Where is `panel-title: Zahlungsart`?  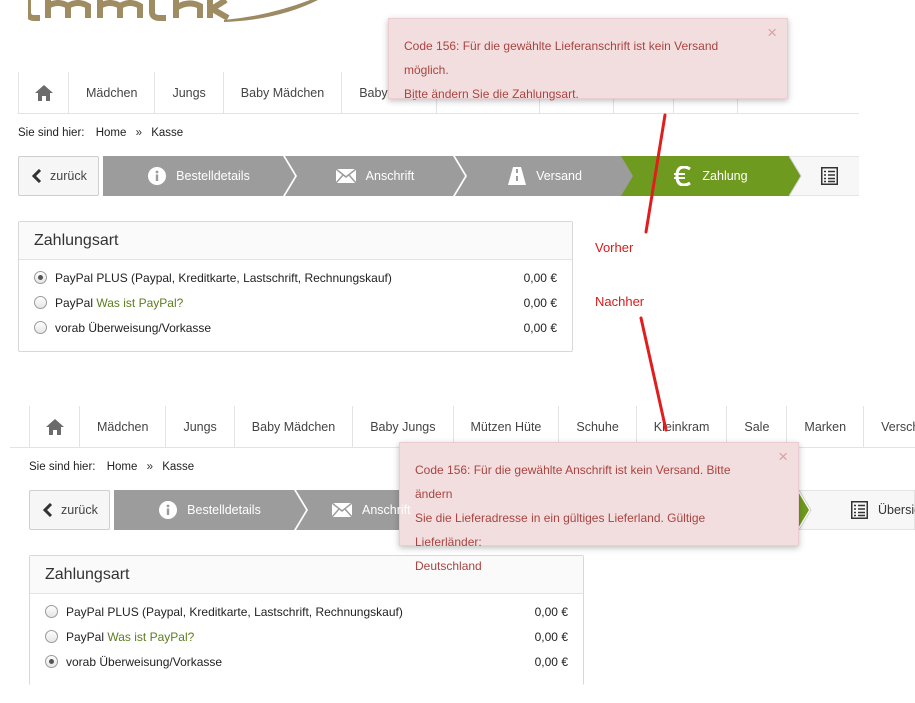 panel-title: Zahlungsart is located at coordinates (295, 241).